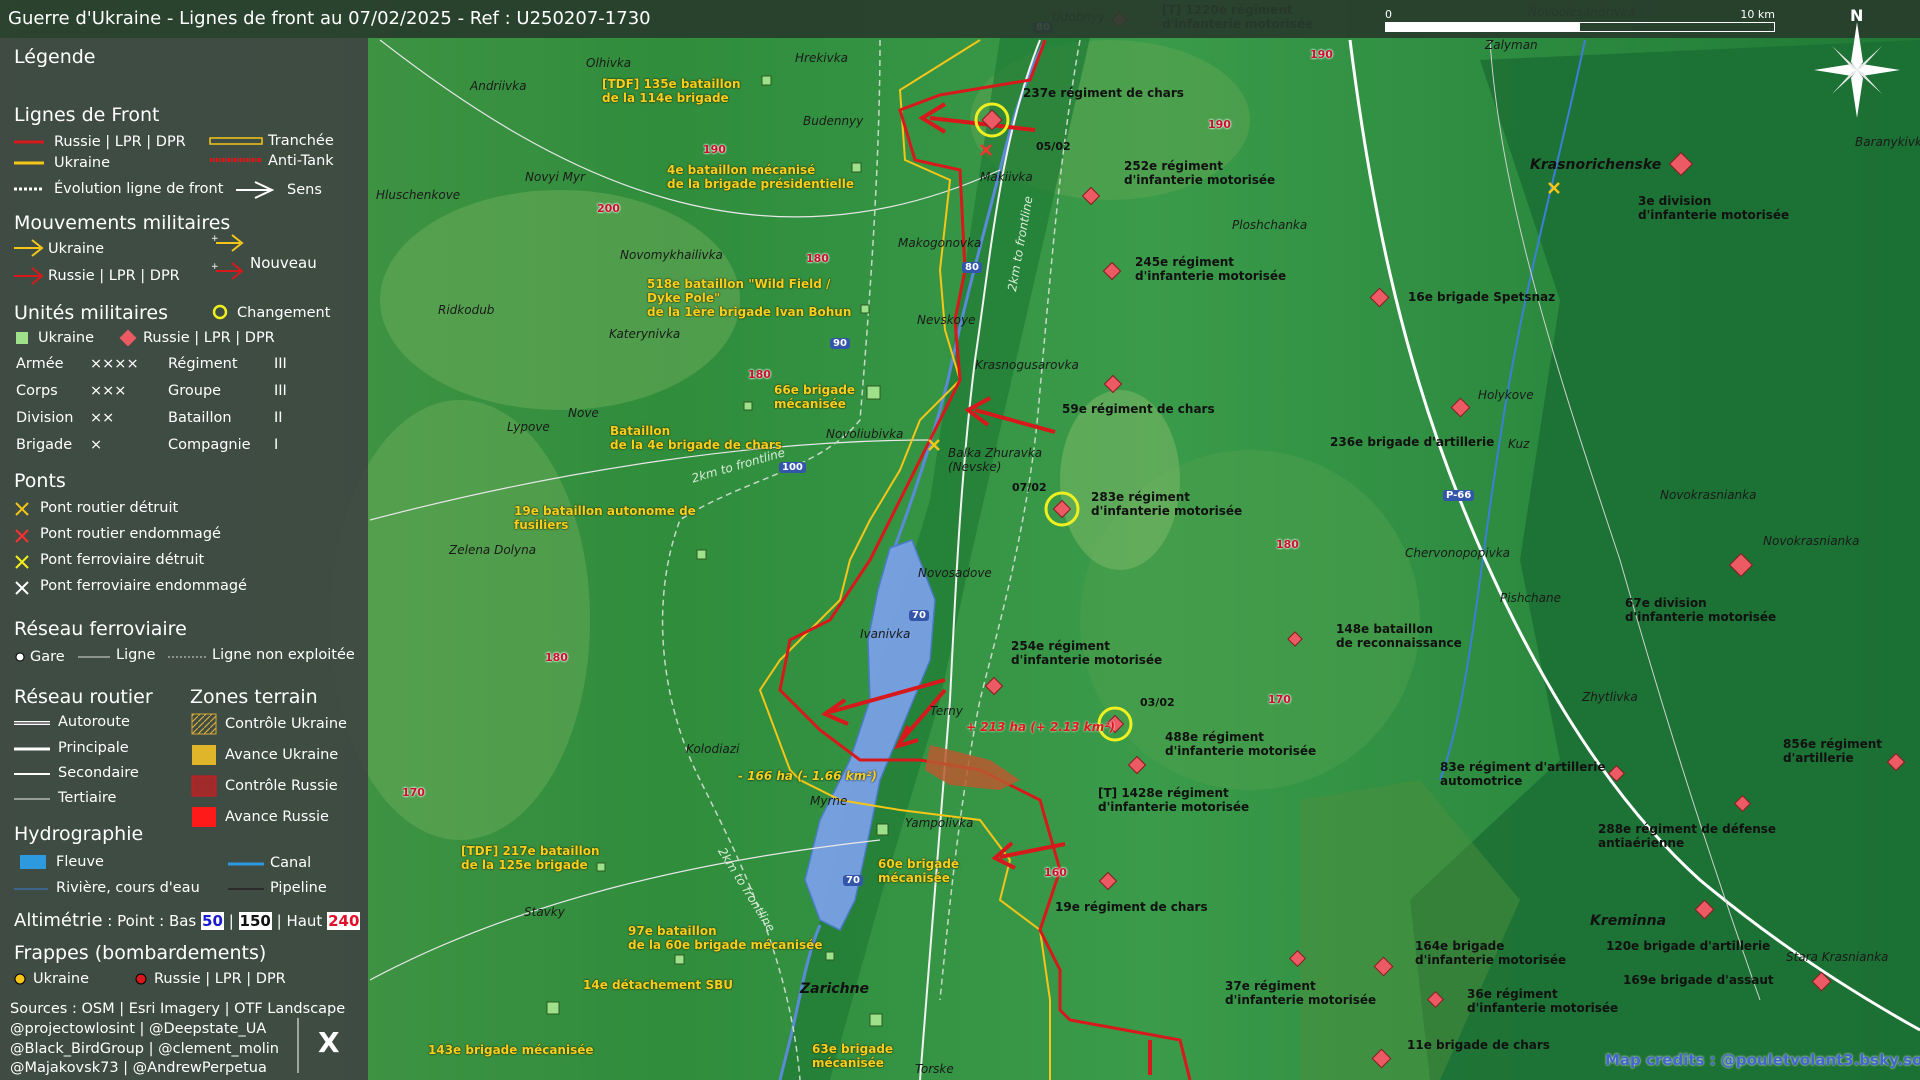  What do you see at coordinates (1523, 774) in the screenshot?
I see `russia-unit-label: 83e régiment d'artillerie automotrice` at bounding box center [1523, 774].